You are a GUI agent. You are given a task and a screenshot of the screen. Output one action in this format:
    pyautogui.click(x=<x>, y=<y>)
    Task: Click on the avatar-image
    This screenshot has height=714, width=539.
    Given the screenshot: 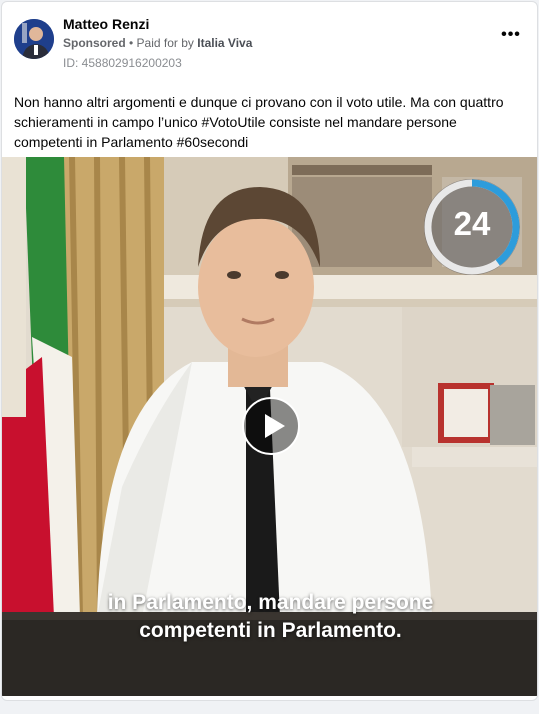 What is the action you would take?
    pyautogui.click(x=34, y=39)
    